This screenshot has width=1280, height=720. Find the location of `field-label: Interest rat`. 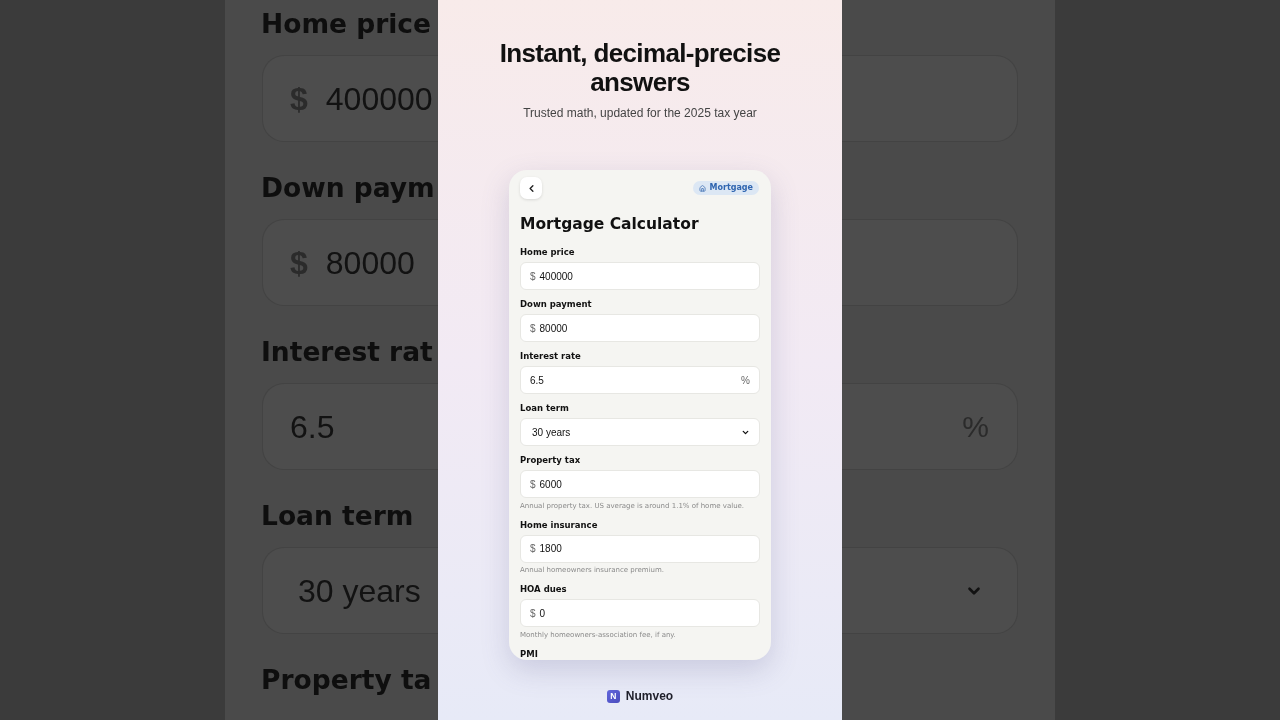

field-label: Interest rat is located at coordinates (347, 352).